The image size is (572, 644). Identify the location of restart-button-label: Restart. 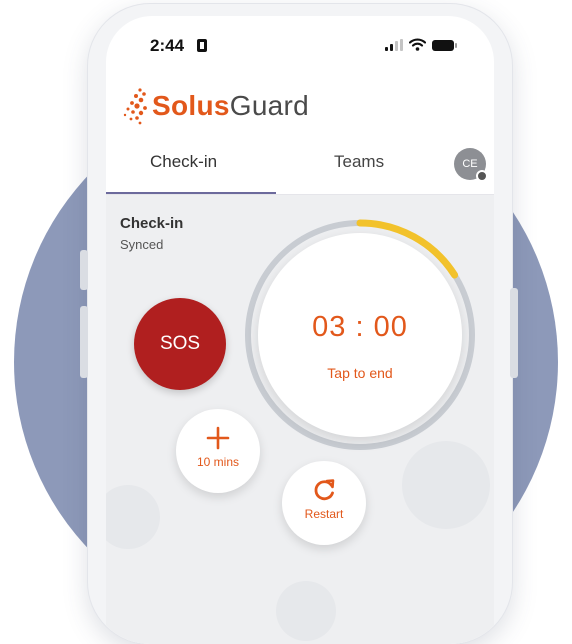
(324, 514).